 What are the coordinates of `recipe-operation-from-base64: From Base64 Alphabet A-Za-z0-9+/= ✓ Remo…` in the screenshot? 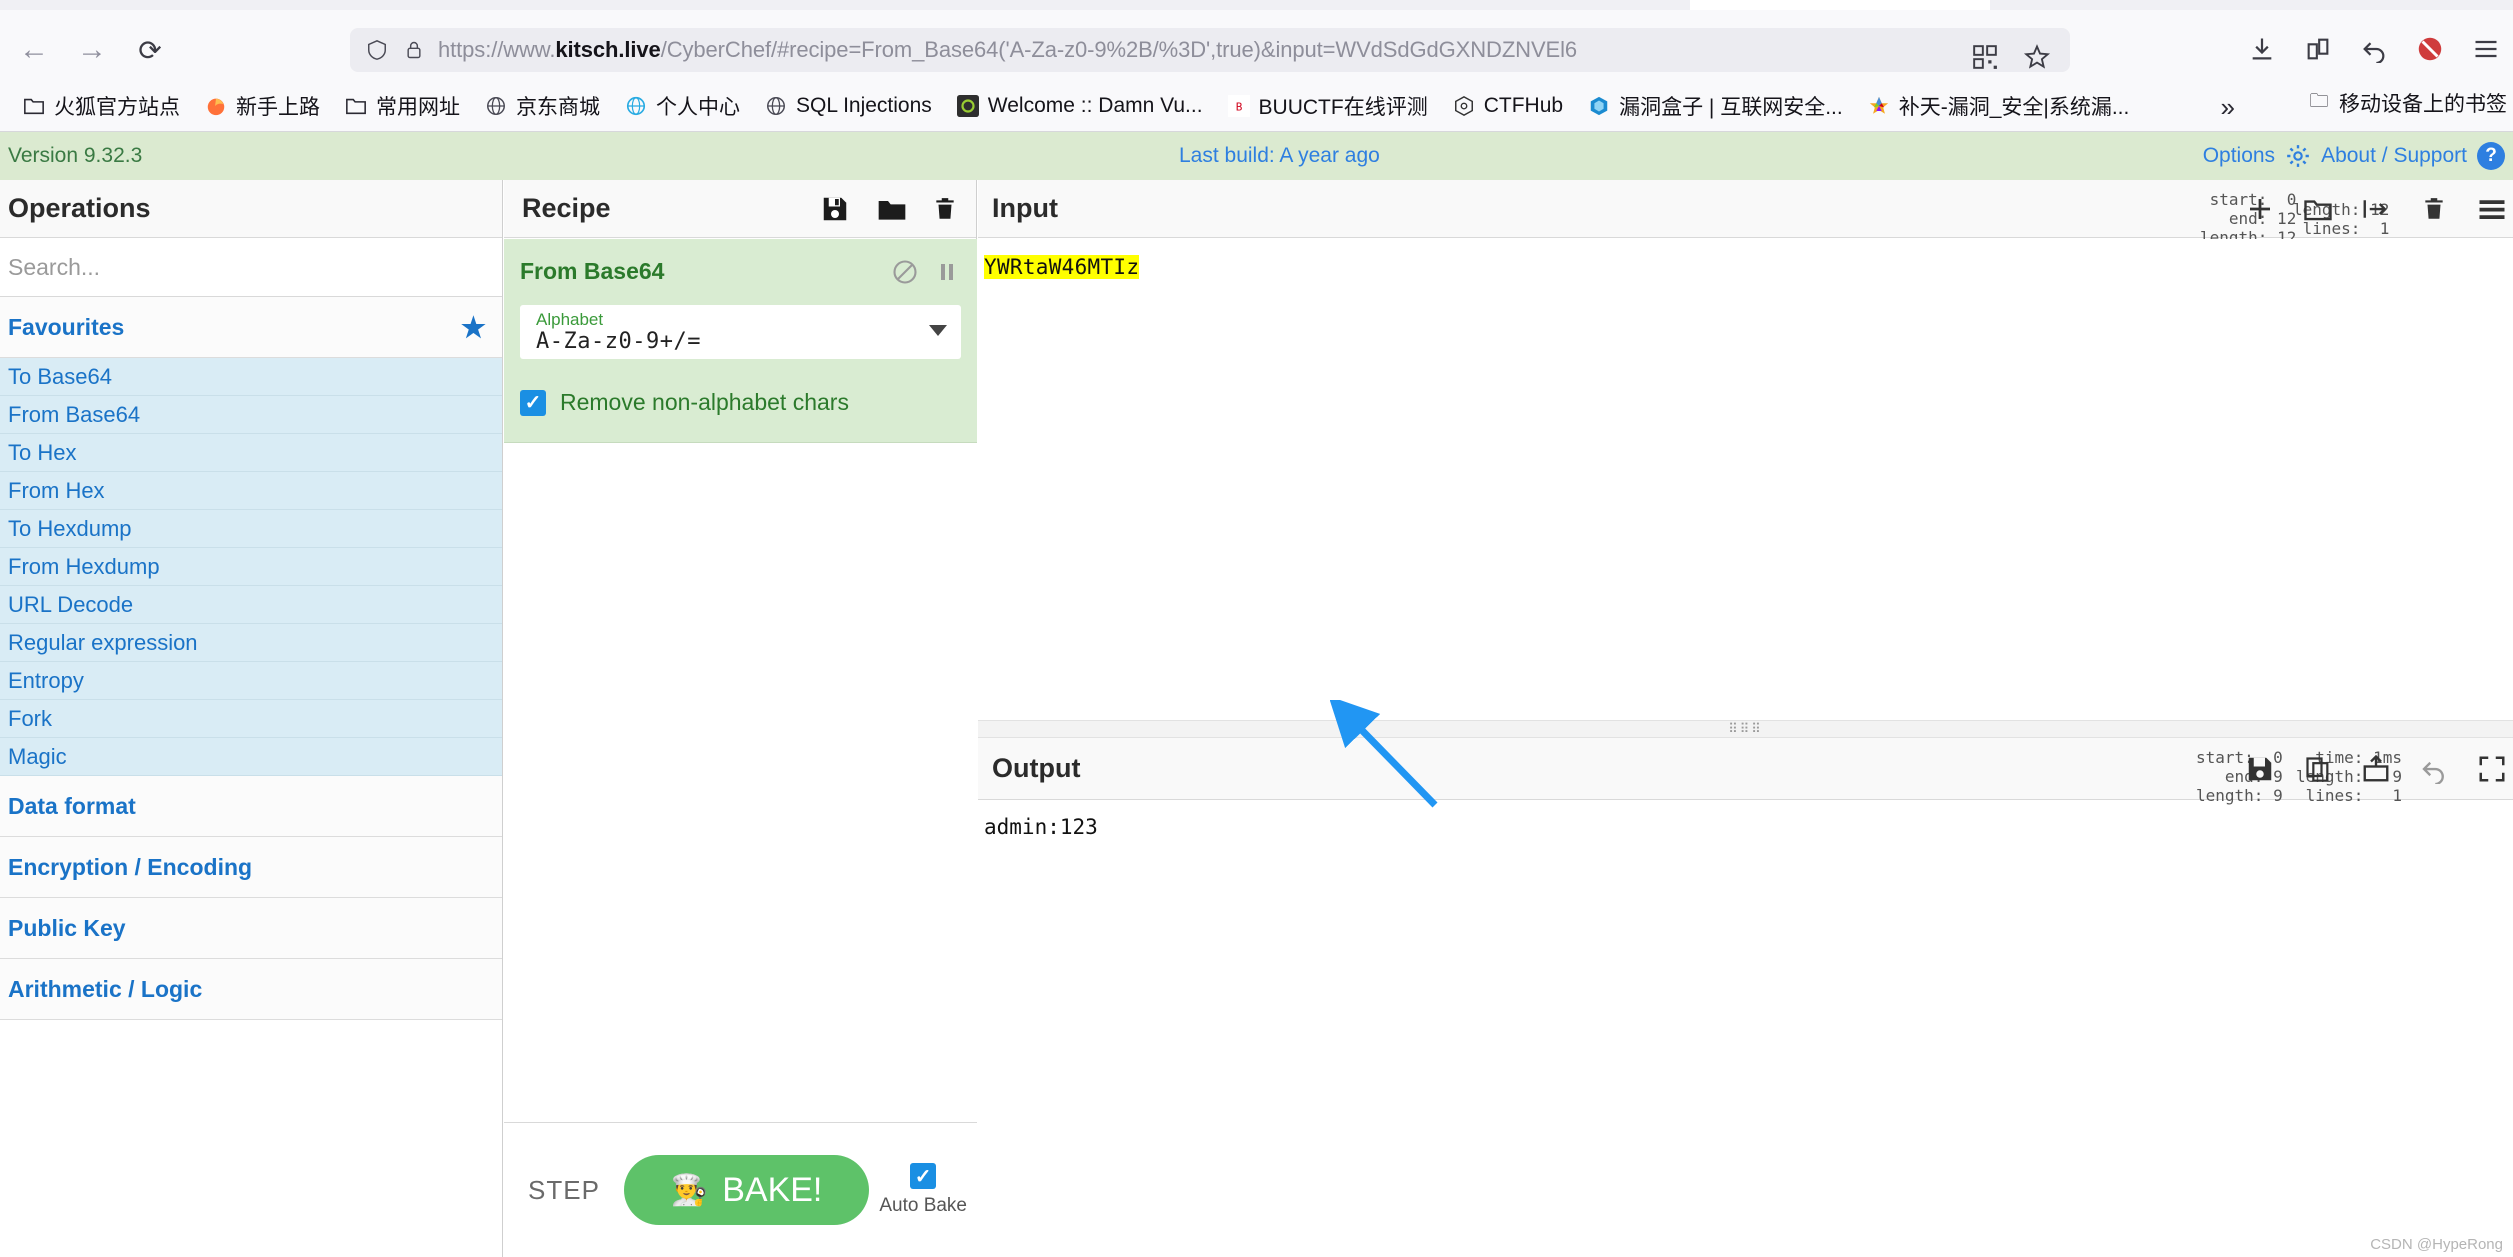 It's located at (740, 341).